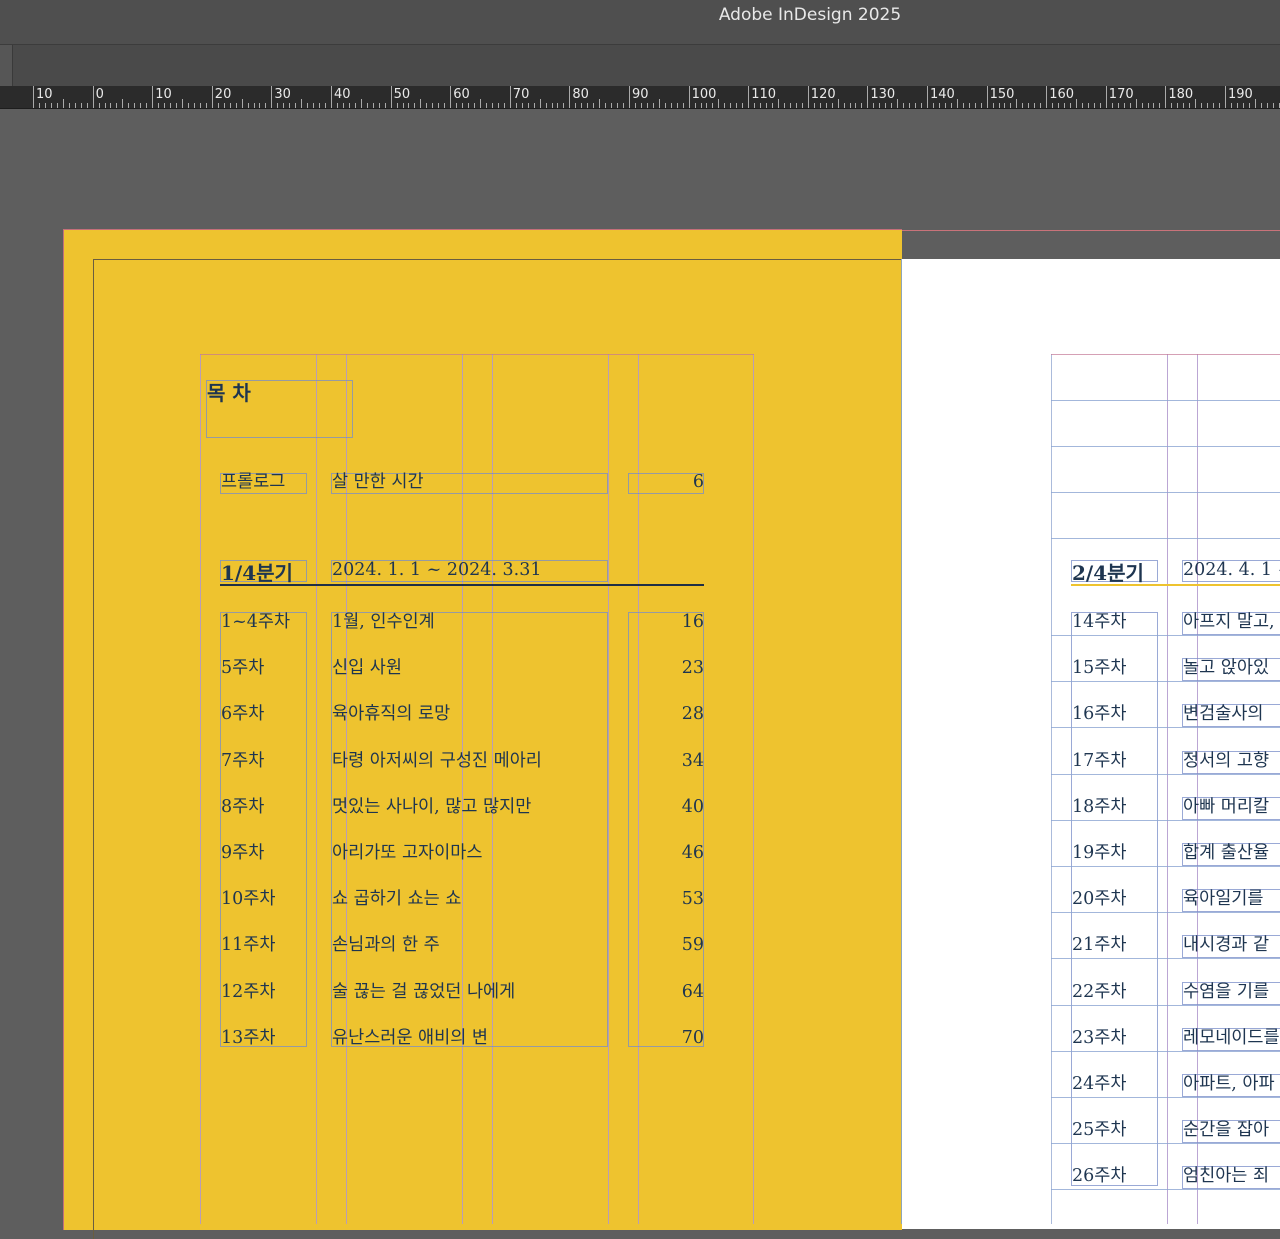  Describe the element at coordinates (640, 65) in the screenshot. I see `control-panel` at that location.